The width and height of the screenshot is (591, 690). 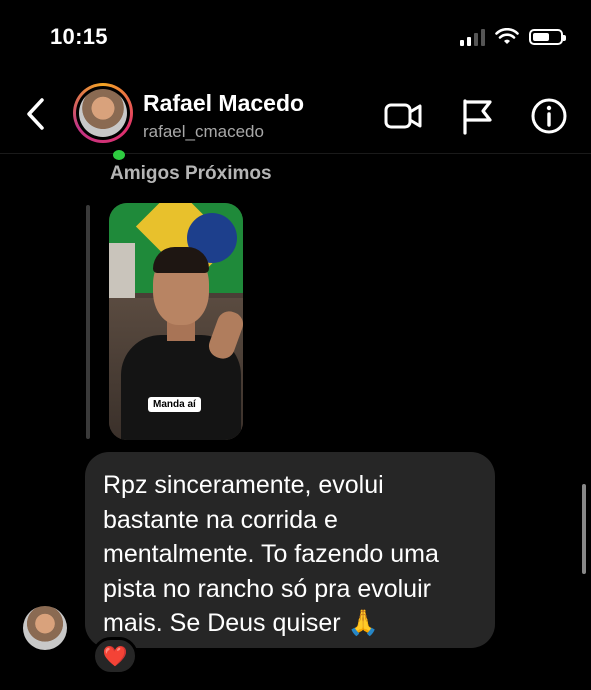 What do you see at coordinates (223, 103) in the screenshot?
I see `contact-name: Rafael Macedo` at bounding box center [223, 103].